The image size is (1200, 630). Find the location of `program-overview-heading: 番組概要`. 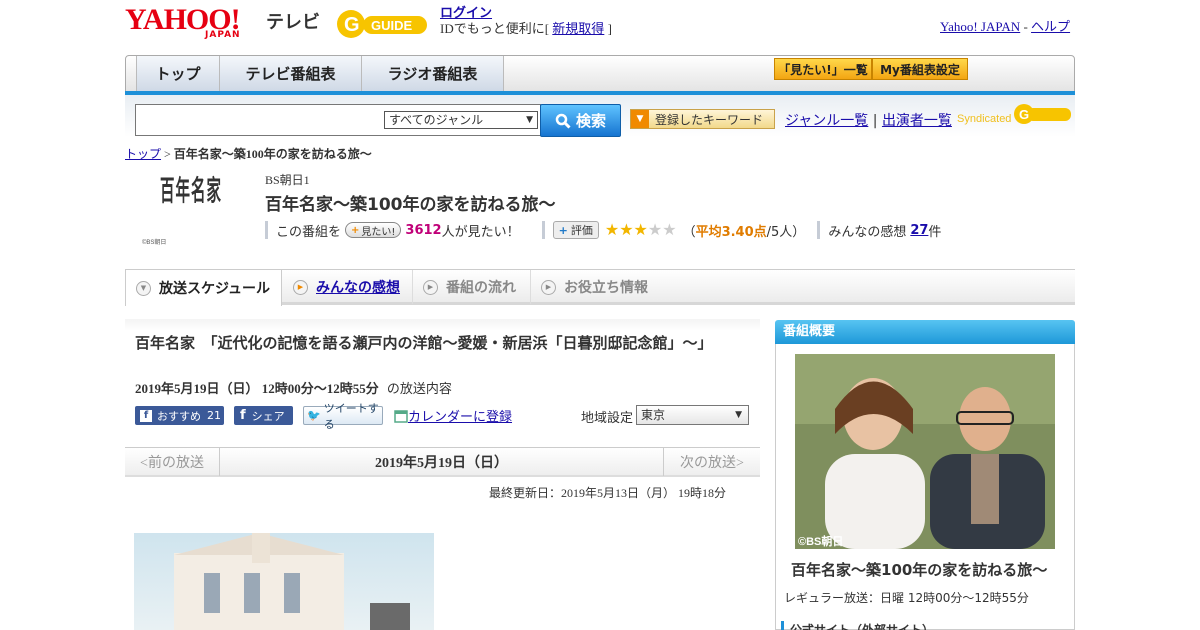

program-overview-heading: 番組概要 is located at coordinates (925, 332).